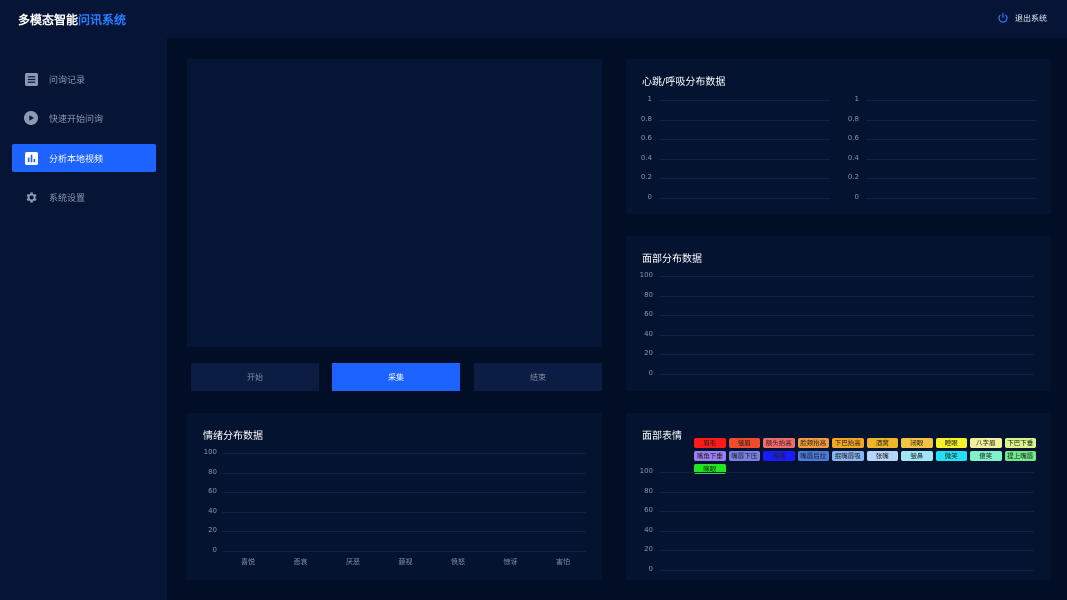 This screenshot has width=1067, height=600. What do you see at coordinates (856, 99) in the screenshot?
I see `y-tick-label: 1` at bounding box center [856, 99].